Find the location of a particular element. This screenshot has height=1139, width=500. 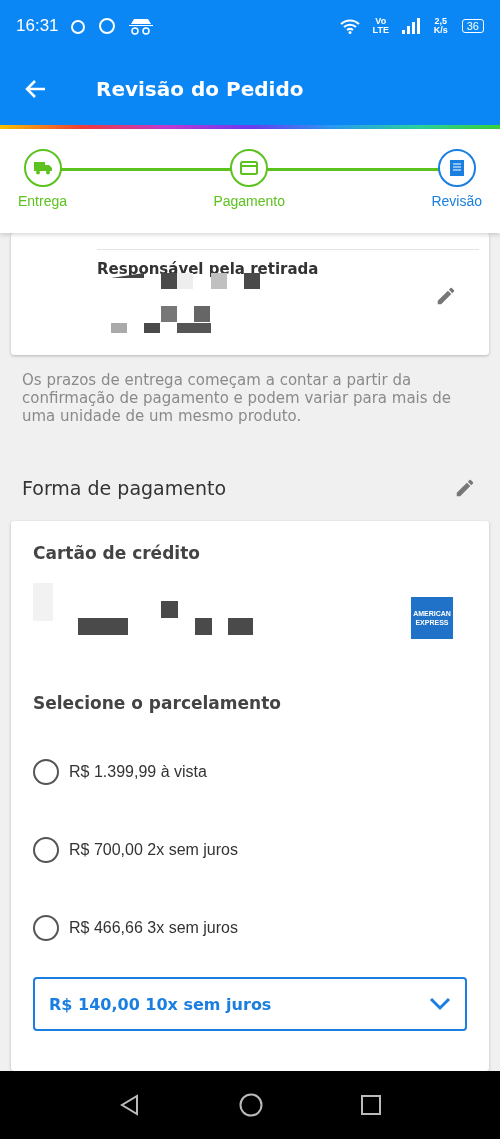

installment-option: R$ 700,00 2x sem juros is located at coordinates (153, 850).